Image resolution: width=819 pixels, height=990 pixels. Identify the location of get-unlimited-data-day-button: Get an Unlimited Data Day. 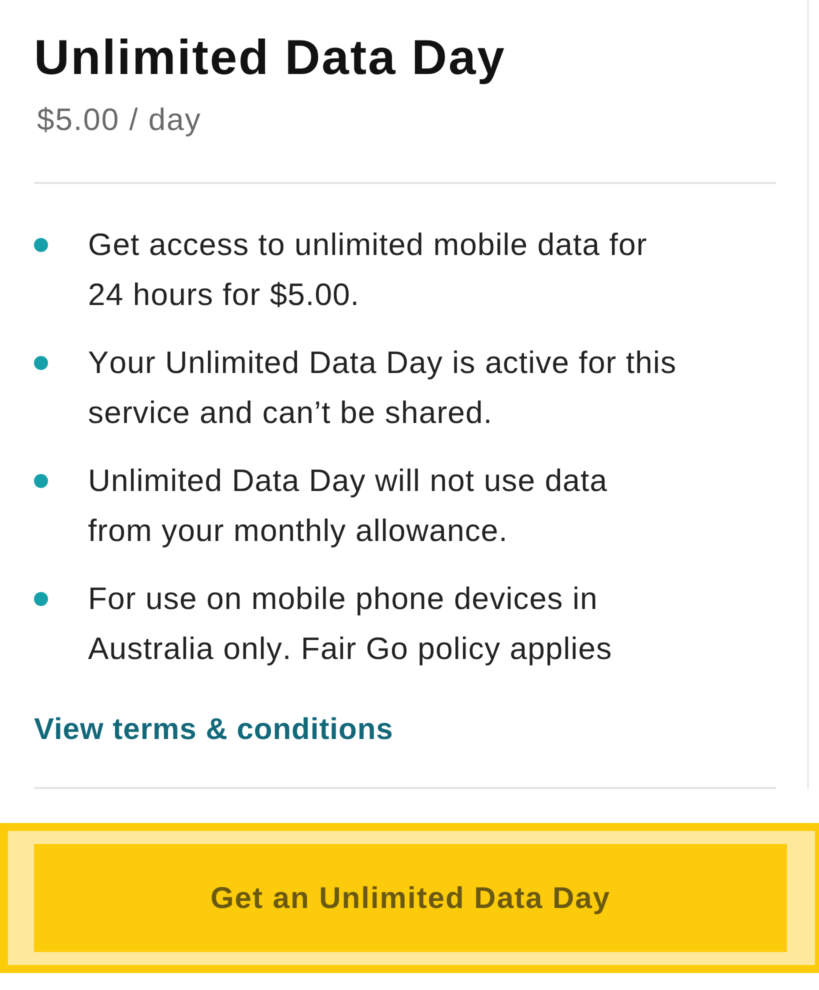
(410, 898).